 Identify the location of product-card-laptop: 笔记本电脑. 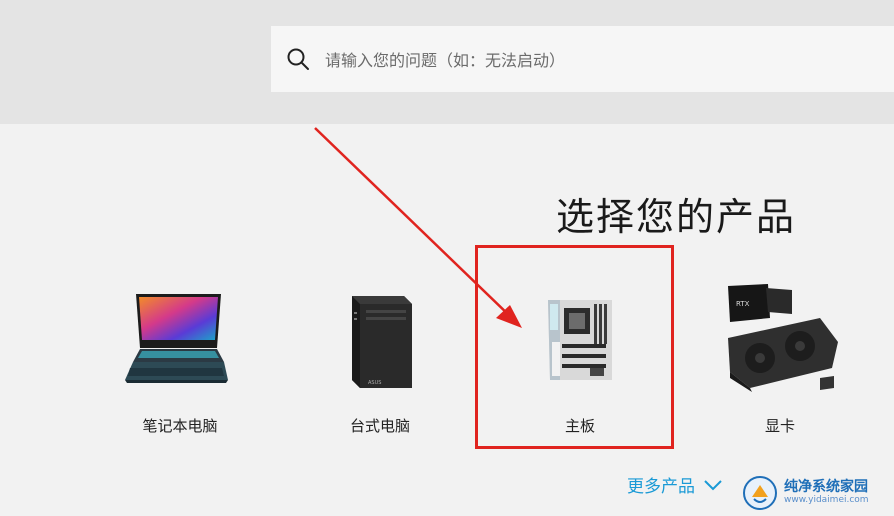
(180, 365).